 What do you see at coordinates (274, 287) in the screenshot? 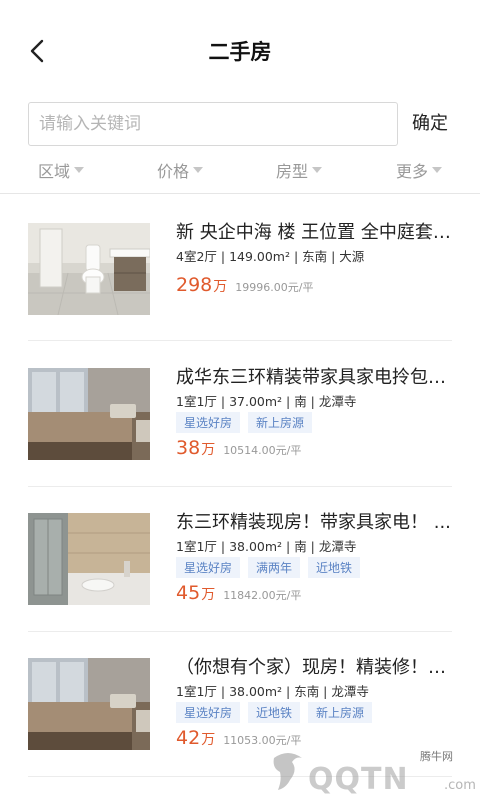
I see `listing-unit-price: 19996.00元/平` at bounding box center [274, 287].